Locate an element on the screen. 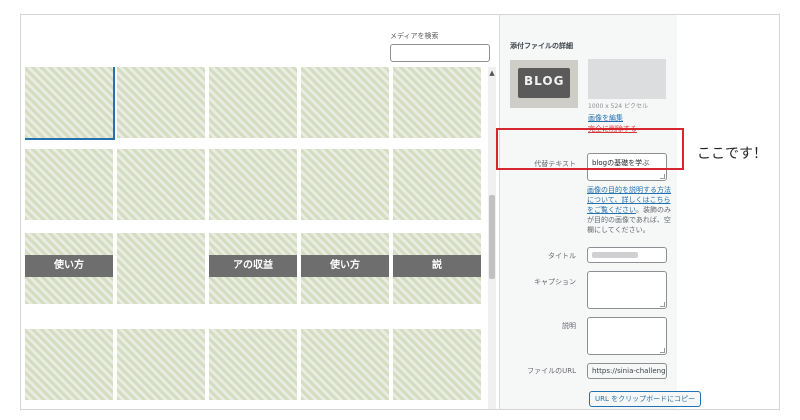 The height and width of the screenshot is (420, 800). caption-field is located at coordinates (627, 290).